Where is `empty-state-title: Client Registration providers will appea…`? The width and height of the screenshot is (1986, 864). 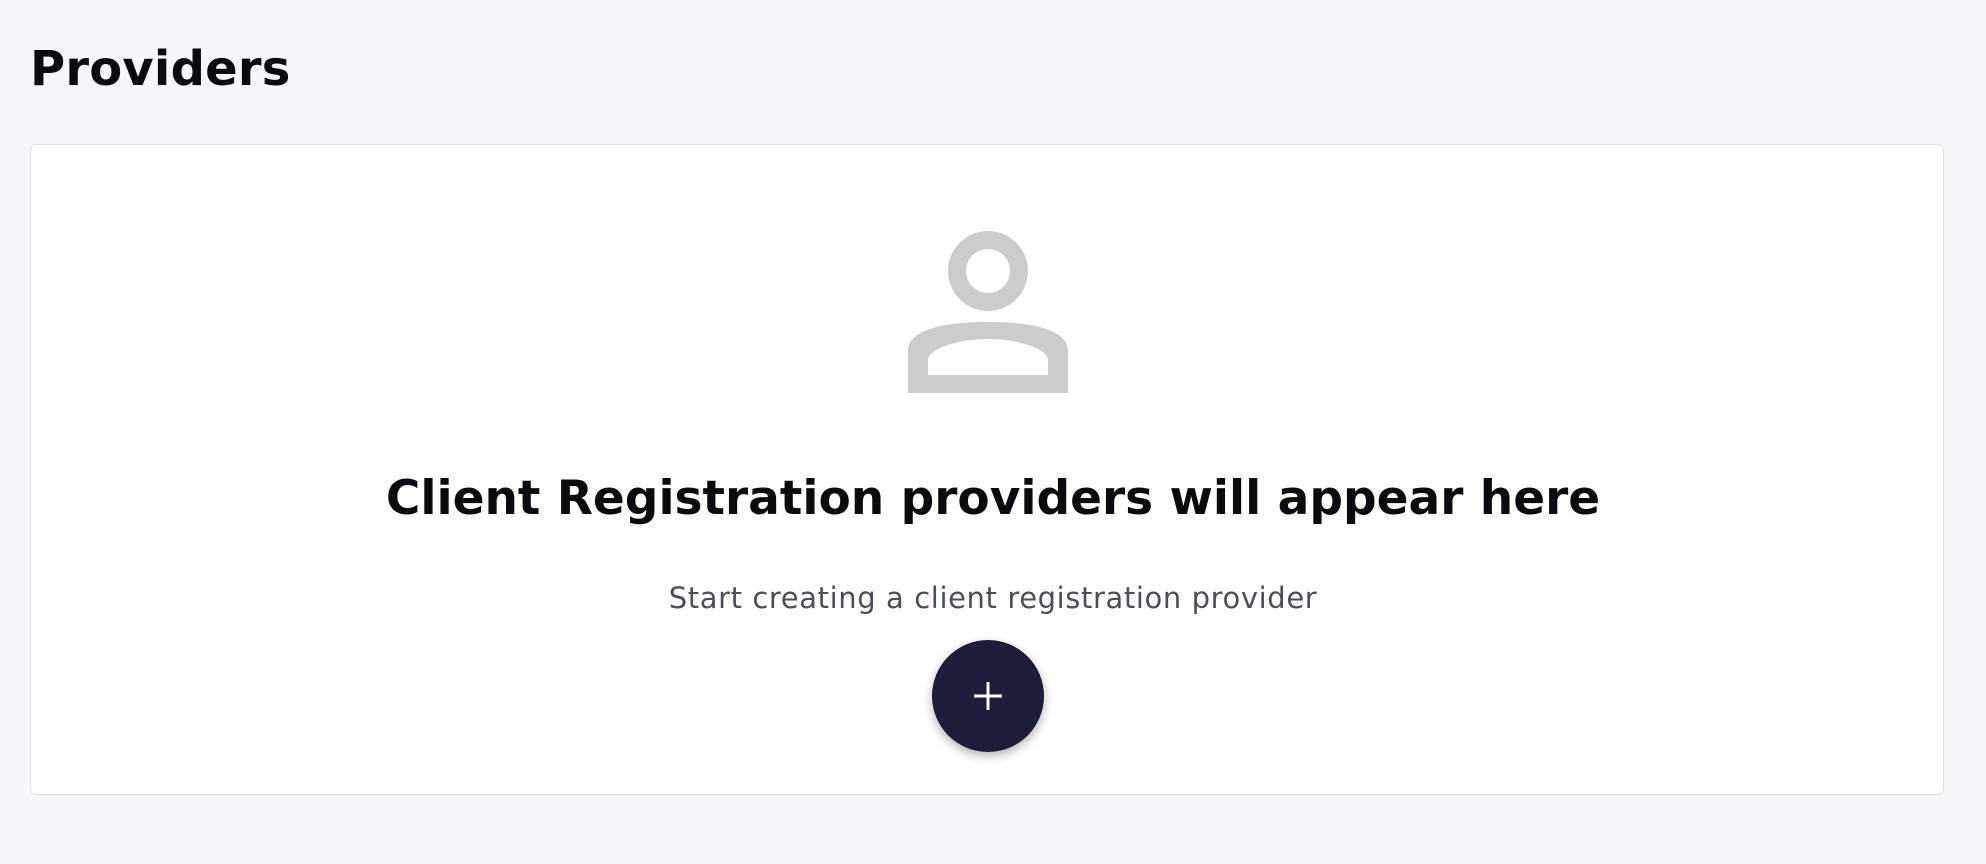 empty-state-title: Client Registration providers will appea… is located at coordinates (993, 498).